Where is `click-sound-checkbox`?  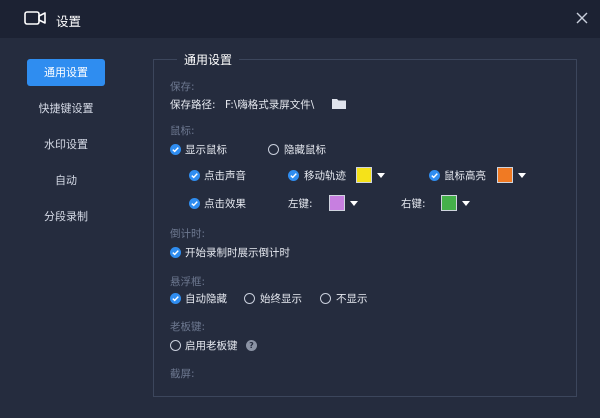 click-sound-checkbox is located at coordinates (194, 175).